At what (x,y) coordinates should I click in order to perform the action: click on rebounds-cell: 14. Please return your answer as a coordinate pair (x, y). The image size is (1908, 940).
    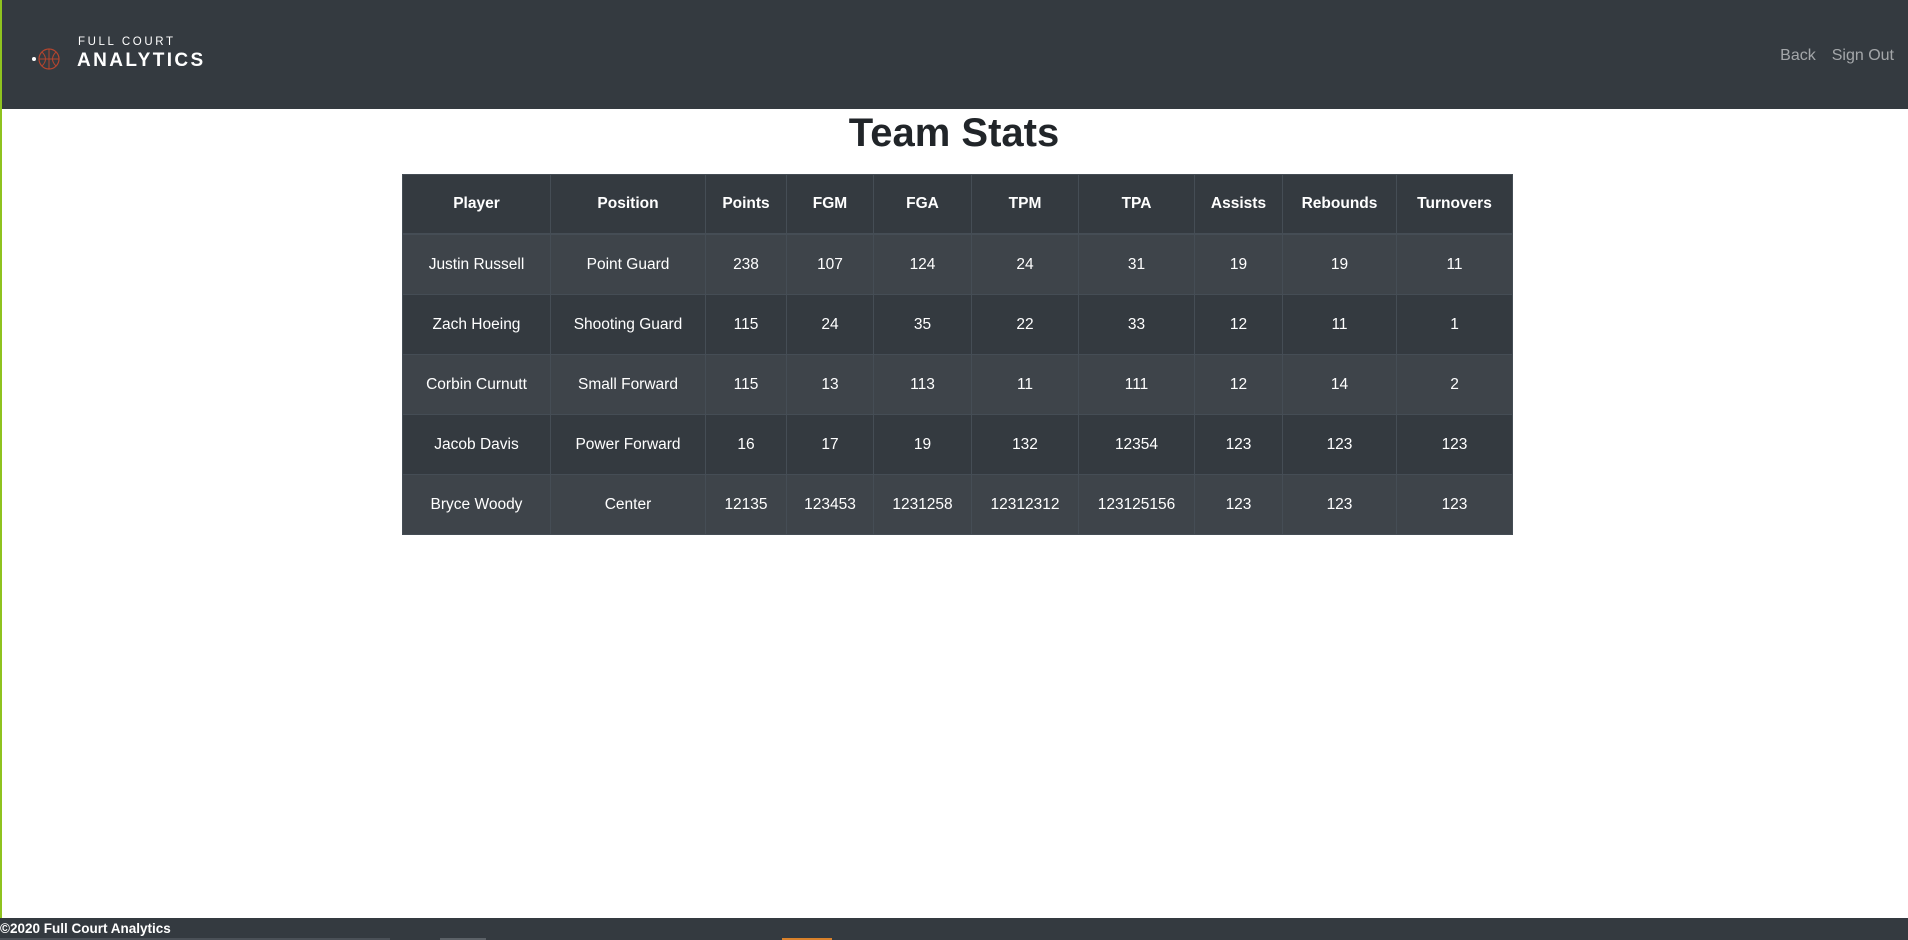
    Looking at the image, I should click on (1339, 384).